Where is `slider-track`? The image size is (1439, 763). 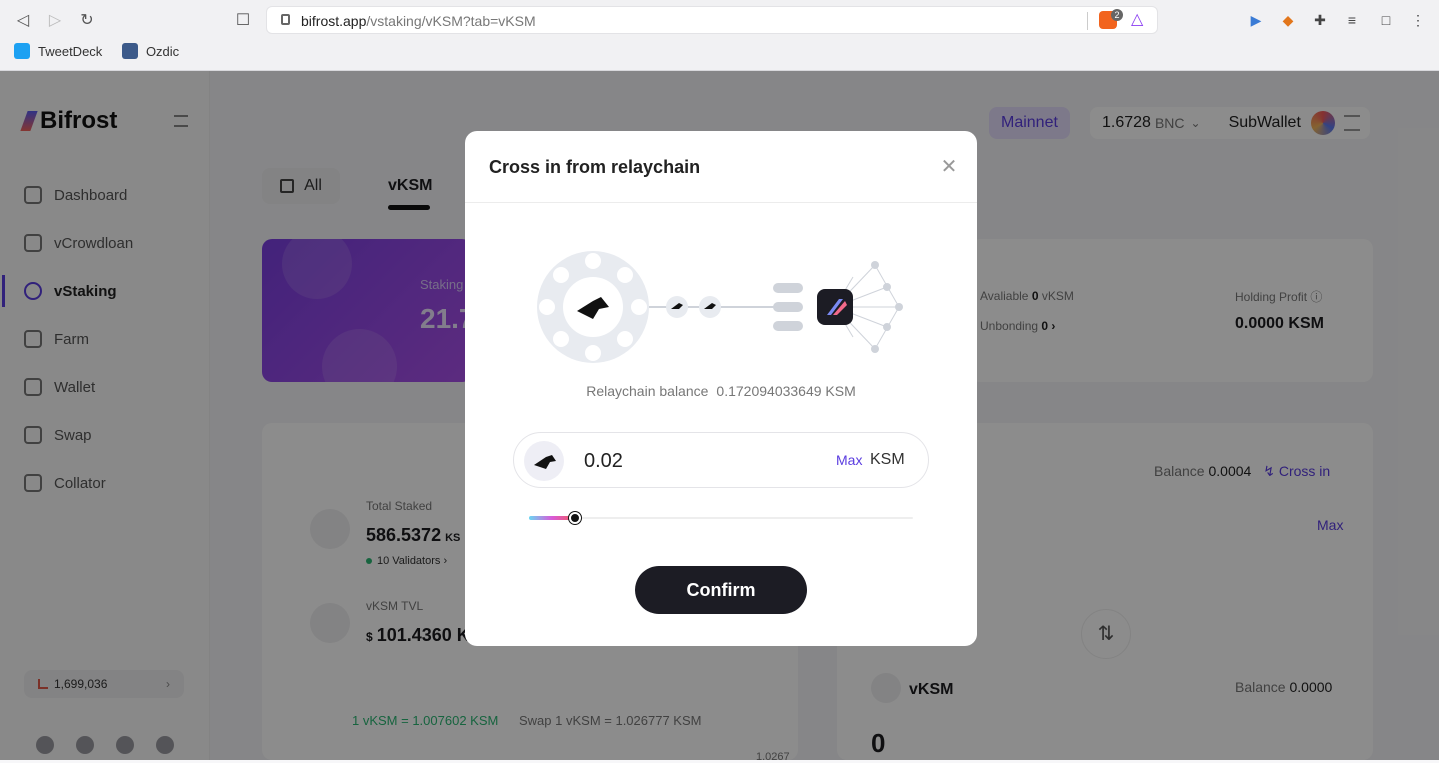 slider-track is located at coordinates (721, 518).